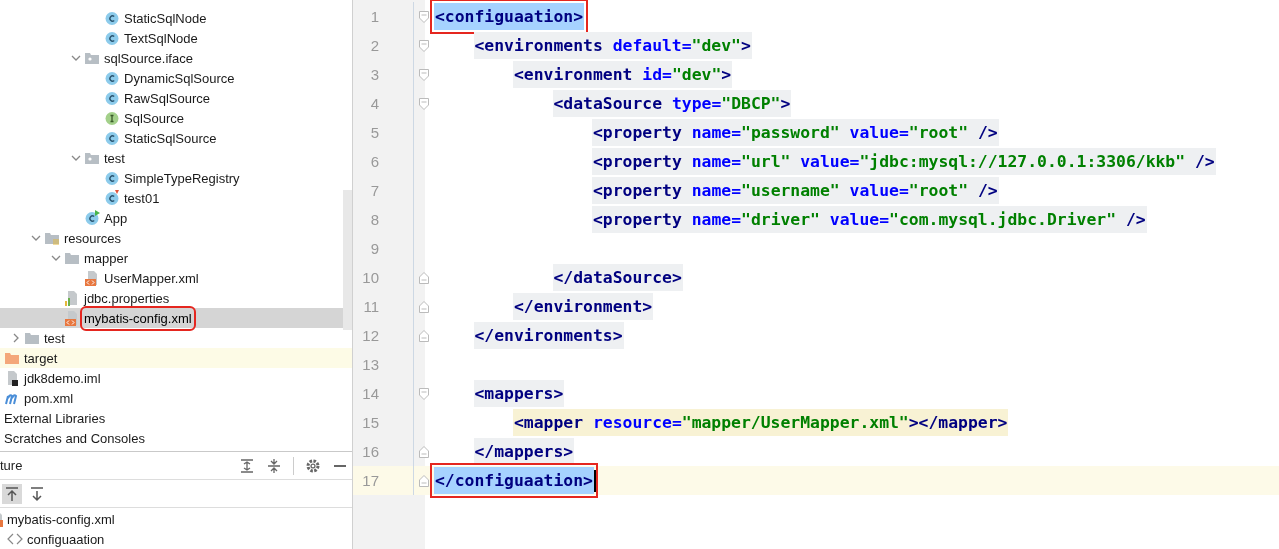  I want to click on panel-title: ture, so click(11, 465).